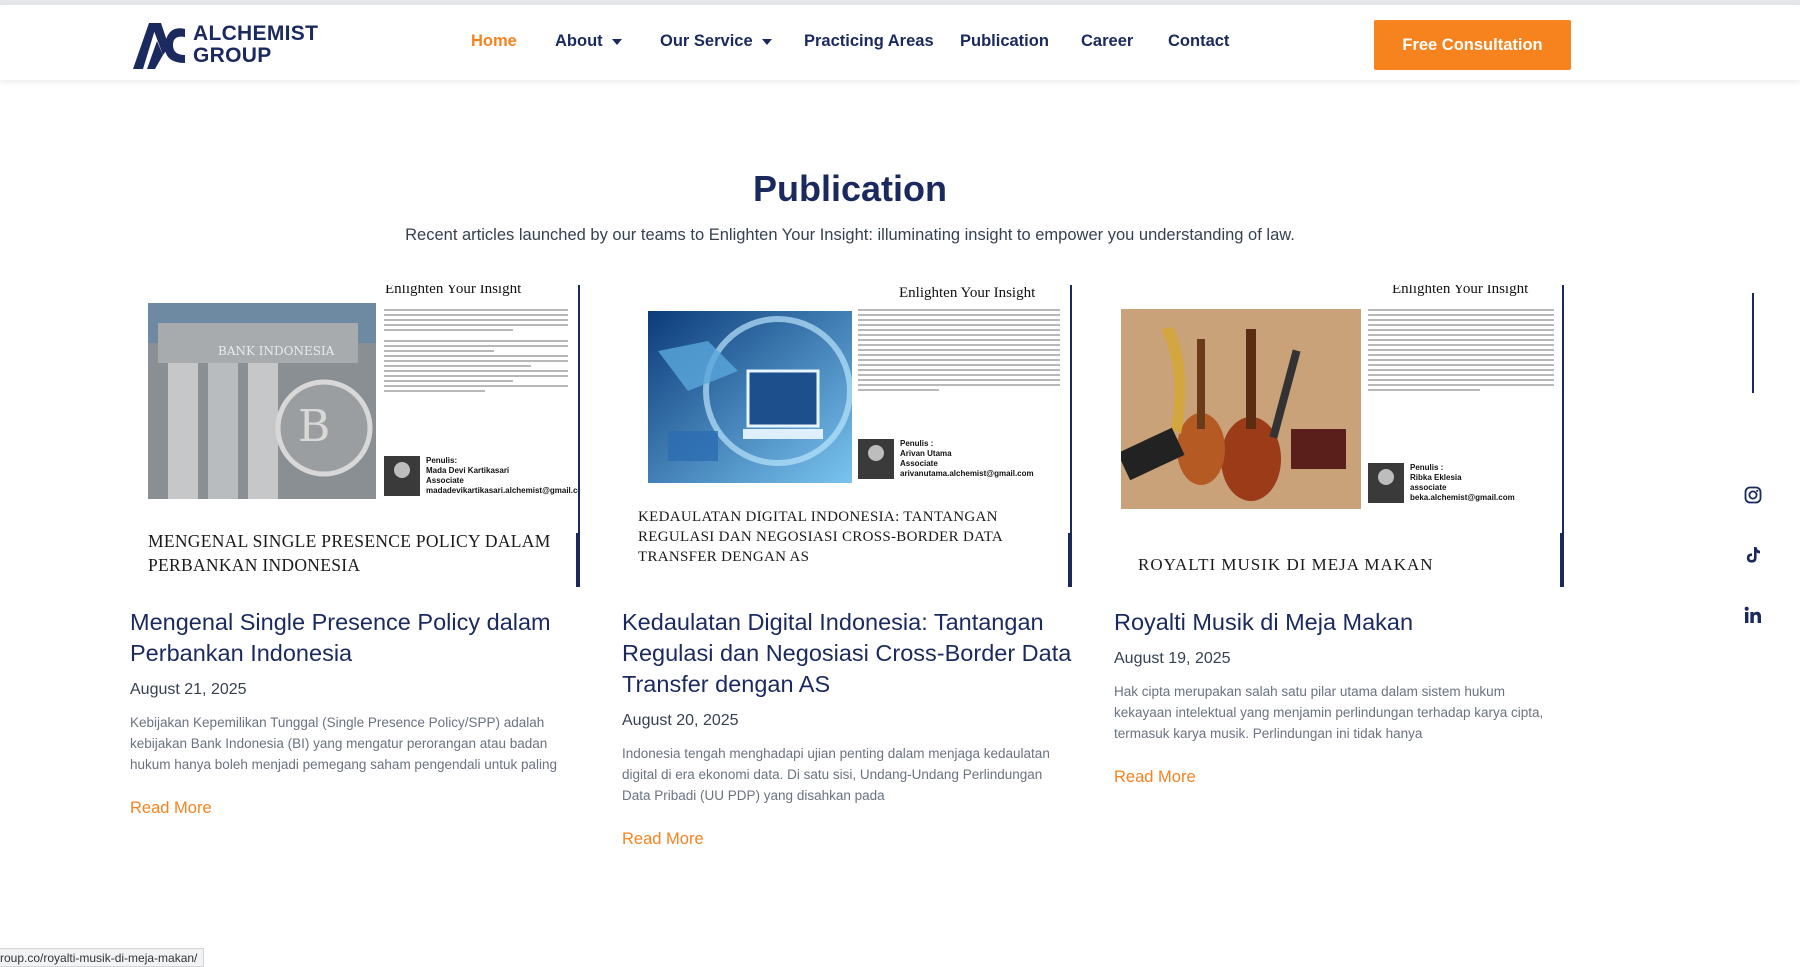  What do you see at coordinates (1286, 564) in the screenshot?
I see `thumb-caption: ROYALTI MUSIK DI MEJA MAKAN` at bounding box center [1286, 564].